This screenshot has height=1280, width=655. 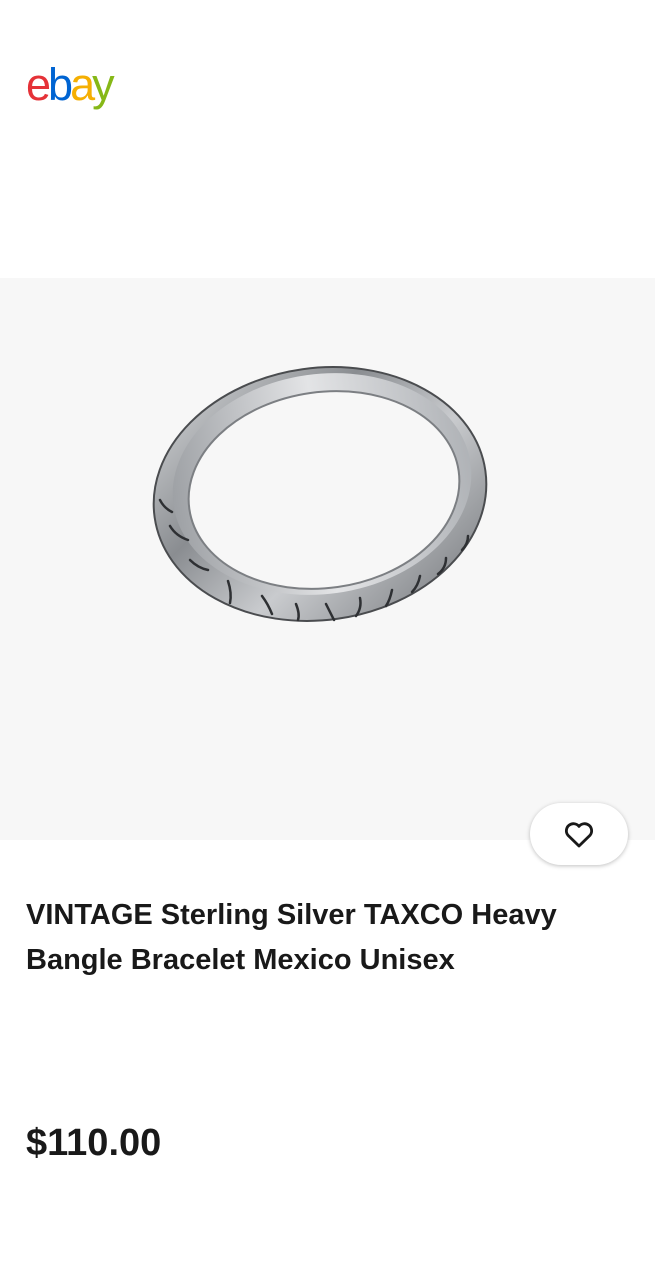 What do you see at coordinates (60, 84) in the screenshot?
I see `logo-letter-b: b` at bounding box center [60, 84].